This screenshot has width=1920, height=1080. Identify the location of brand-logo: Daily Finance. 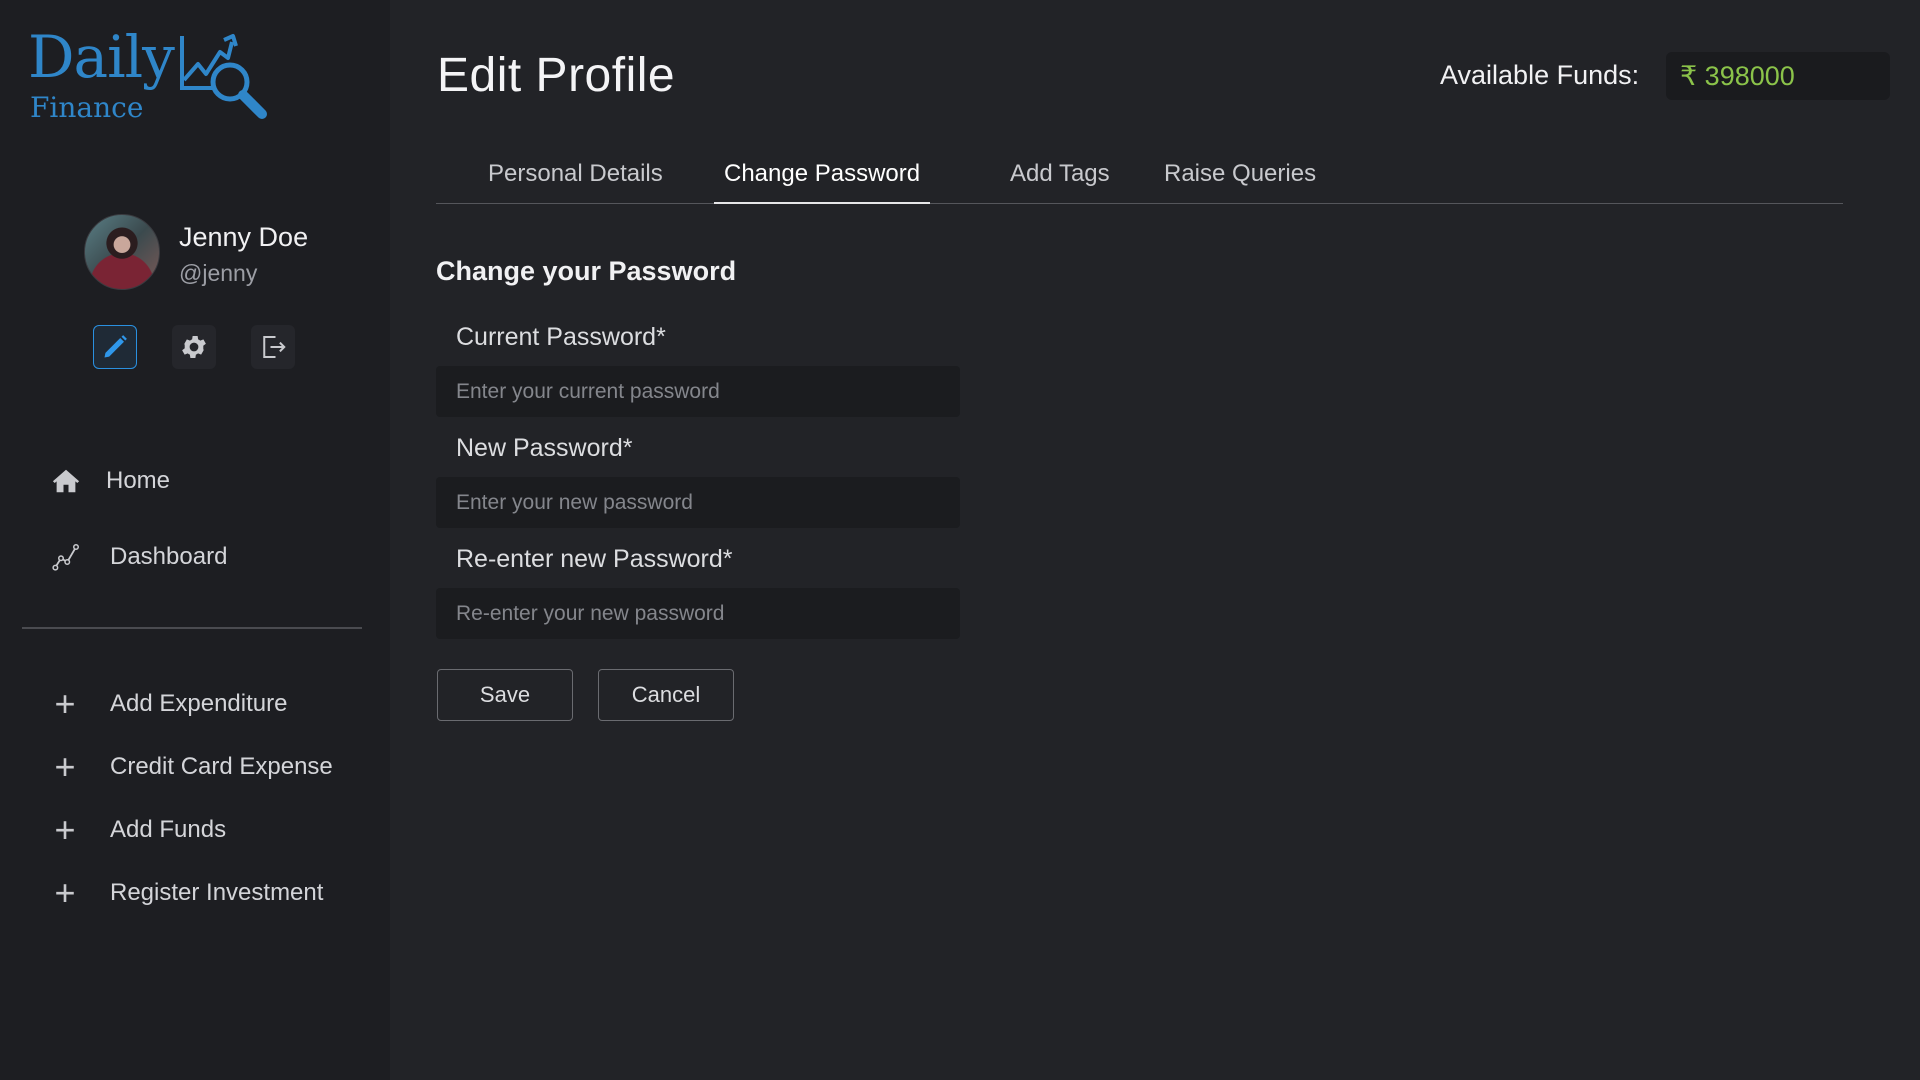
(153, 76).